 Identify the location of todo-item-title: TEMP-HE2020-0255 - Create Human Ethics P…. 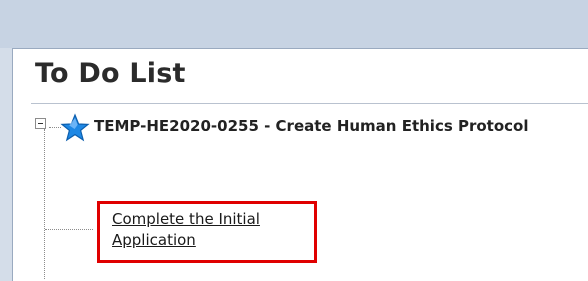
(334, 126).